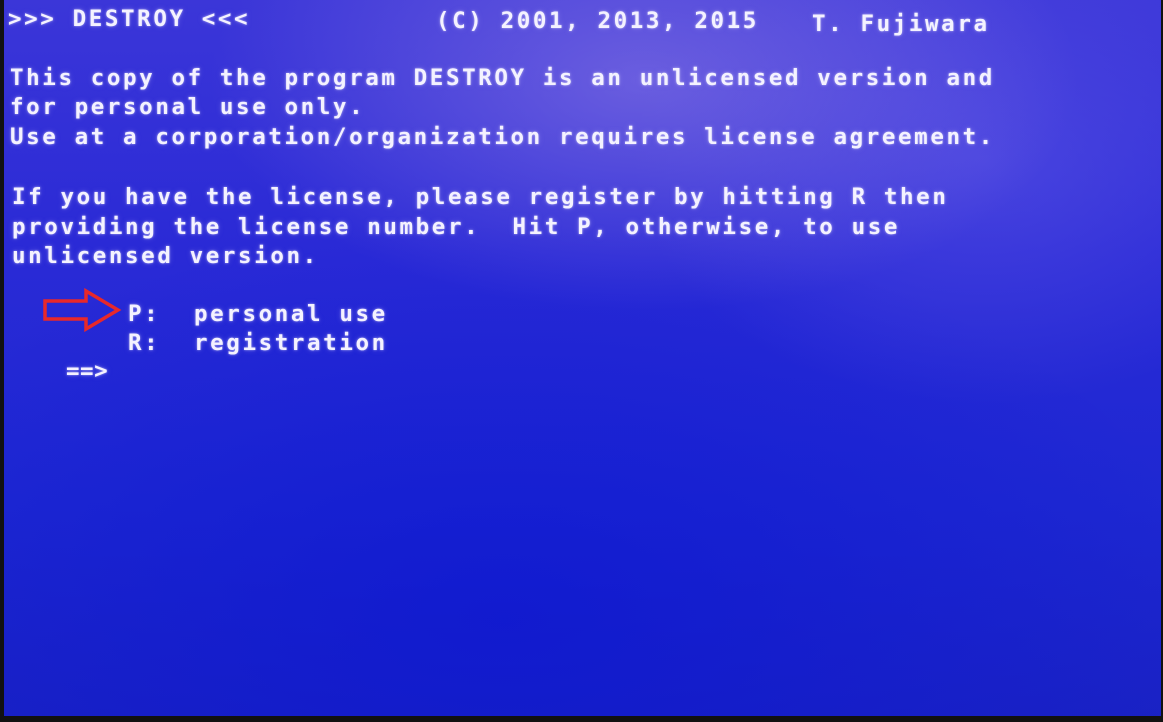 The height and width of the screenshot is (722, 1163). What do you see at coordinates (188, 107) in the screenshot?
I see `notice-line-2: for personal use only.` at bounding box center [188, 107].